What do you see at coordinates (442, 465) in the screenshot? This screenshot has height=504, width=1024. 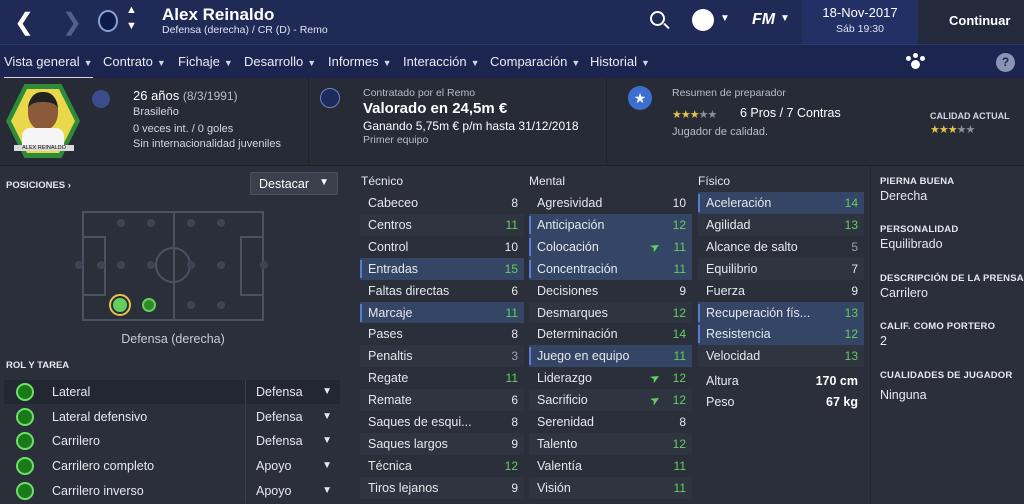 I see `attribute-row: Técnica 12` at bounding box center [442, 465].